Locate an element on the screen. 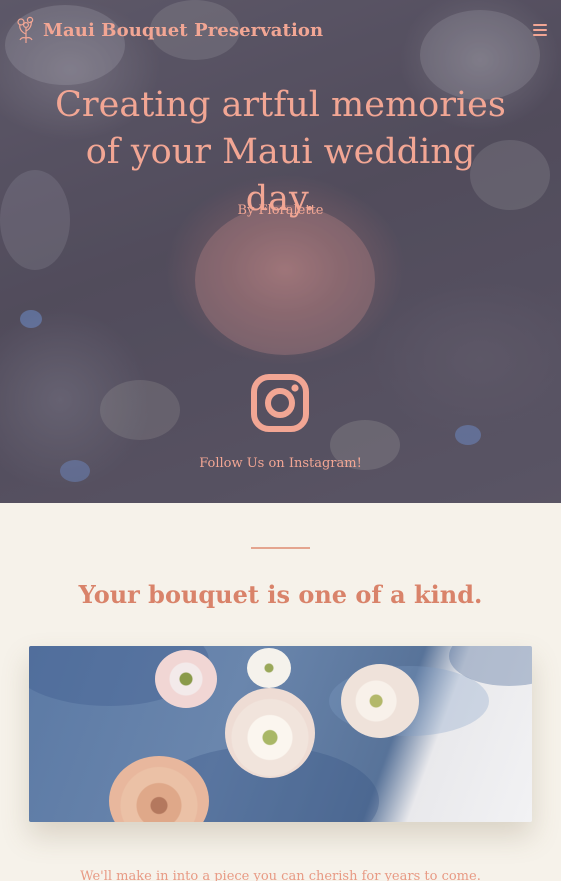 The height and width of the screenshot is (881, 561). hamburger-menu-icon is located at coordinates (540, 30).